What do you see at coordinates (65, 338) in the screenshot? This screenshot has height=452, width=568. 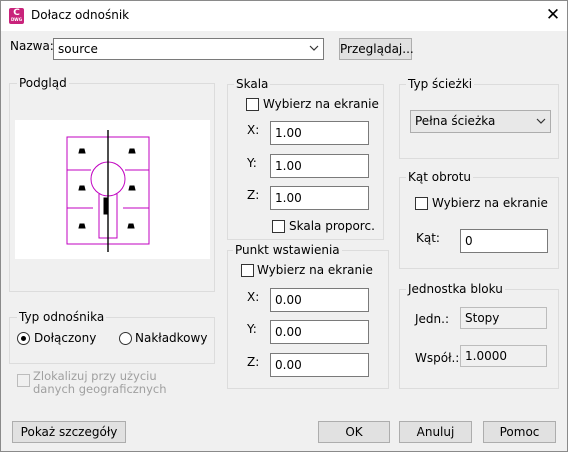 I see `attached-radio-label: Dołączony` at bounding box center [65, 338].